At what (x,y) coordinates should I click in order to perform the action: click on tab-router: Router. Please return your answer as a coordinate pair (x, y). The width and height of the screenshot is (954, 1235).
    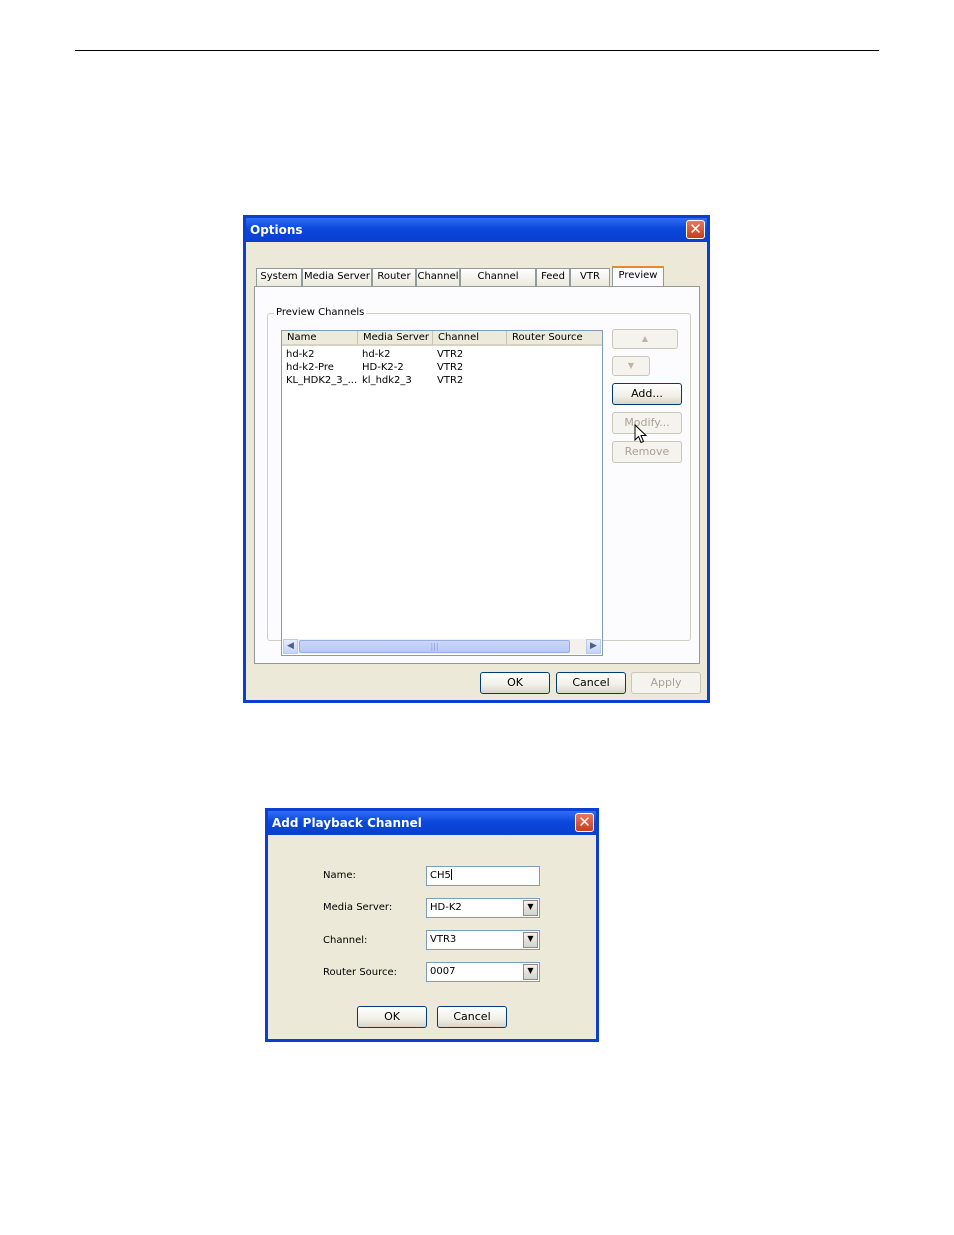
    Looking at the image, I should click on (394, 277).